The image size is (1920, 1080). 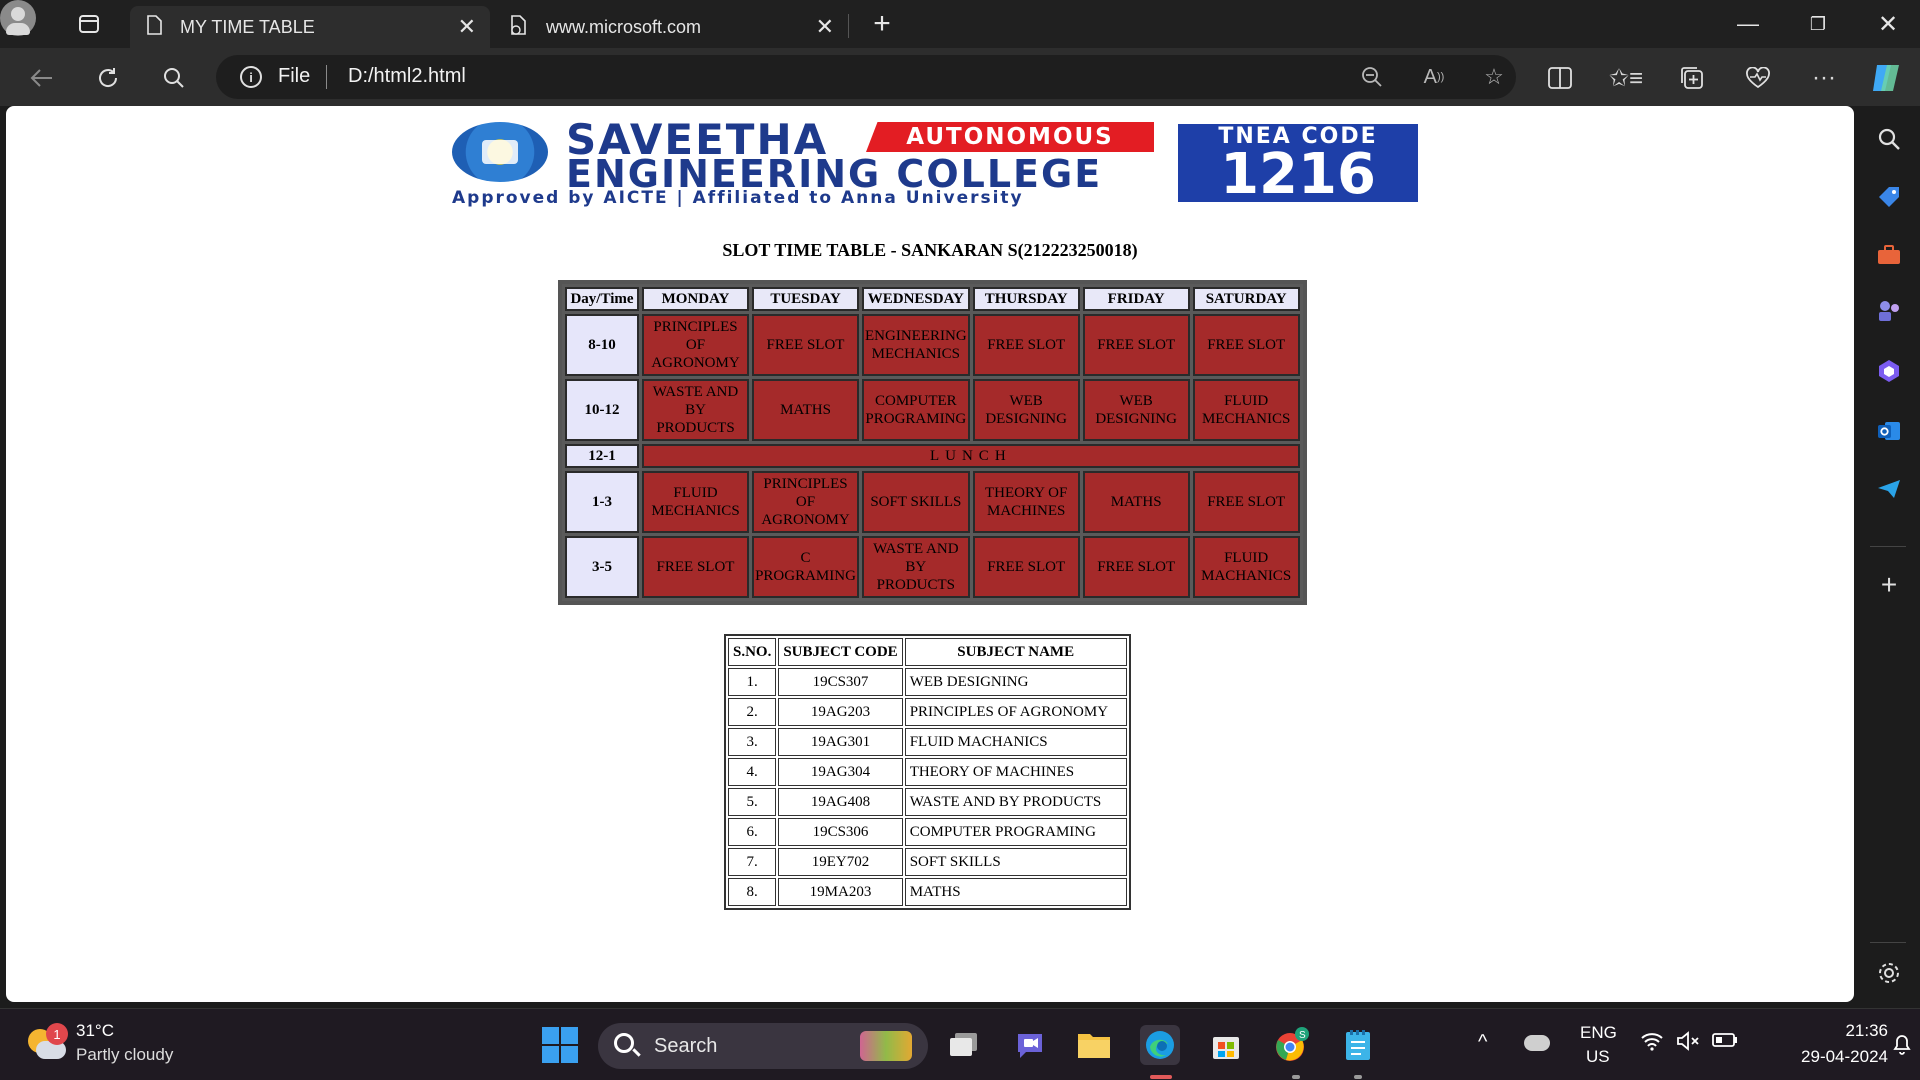 I want to click on collections-icon, so click(x=1692, y=78).